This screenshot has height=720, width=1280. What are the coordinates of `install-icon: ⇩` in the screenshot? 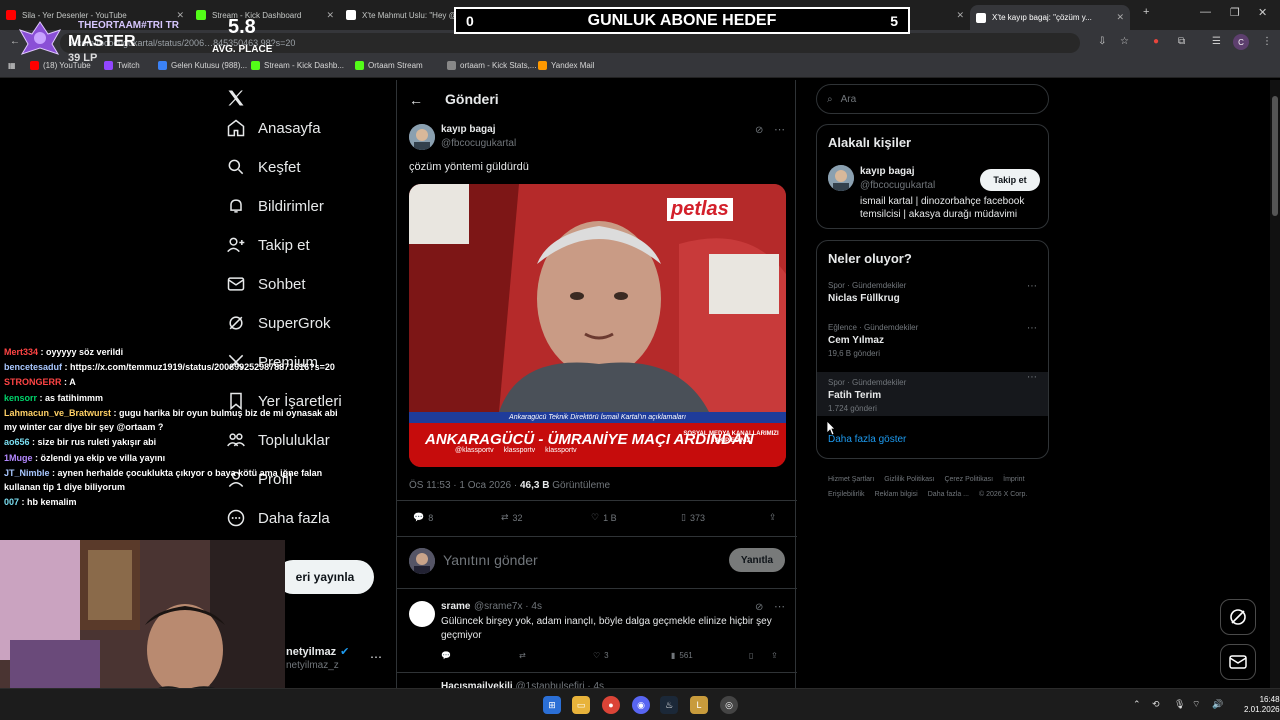 It's located at (1102, 41).